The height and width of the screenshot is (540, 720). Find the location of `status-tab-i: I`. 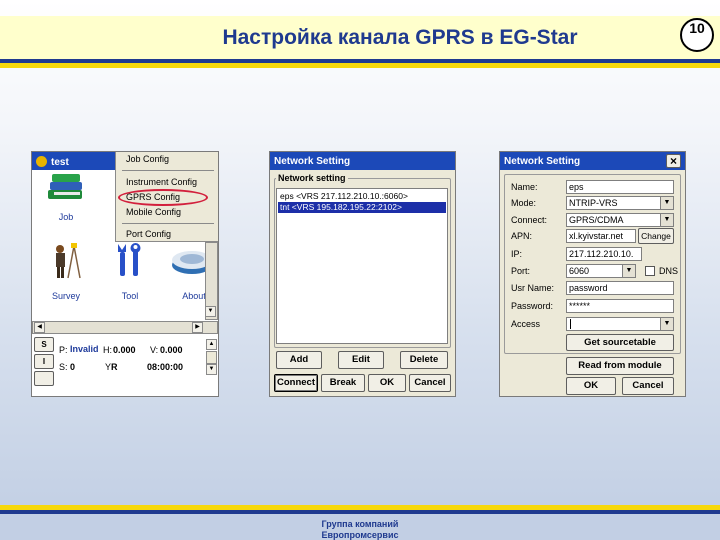

status-tab-i: I is located at coordinates (44, 361).